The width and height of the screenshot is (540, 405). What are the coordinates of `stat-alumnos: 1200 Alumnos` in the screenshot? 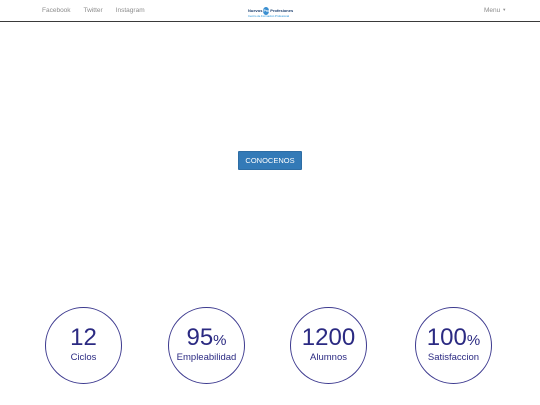 It's located at (328, 345).